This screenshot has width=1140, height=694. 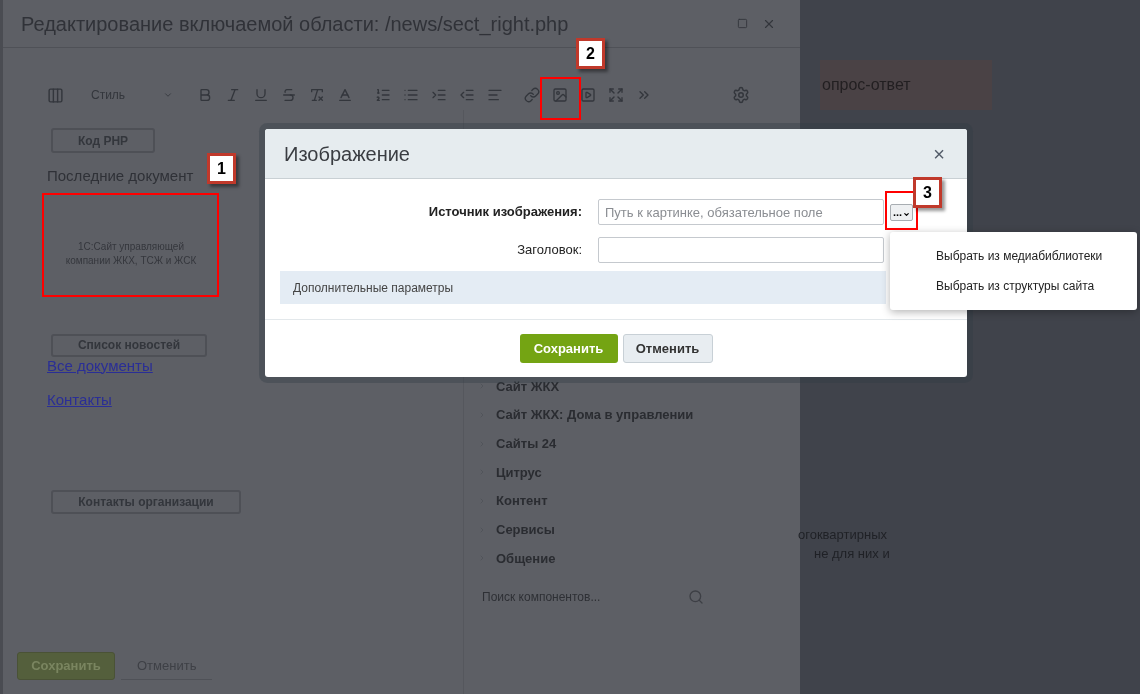 What do you see at coordinates (939, 153) in the screenshot?
I see `close-button: ×` at bounding box center [939, 153].